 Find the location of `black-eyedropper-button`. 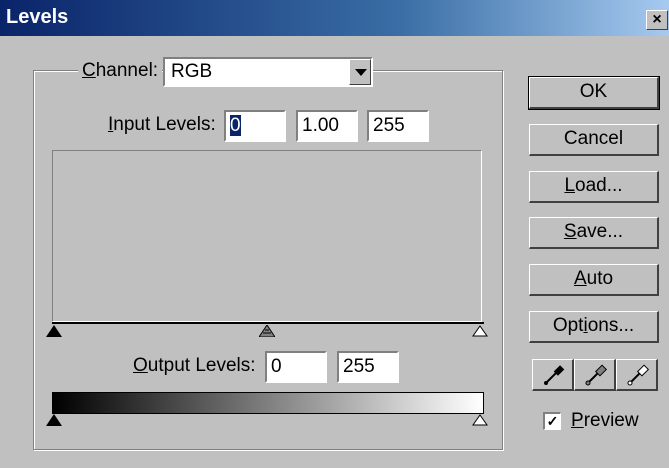

black-eyedropper-button is located at coordinates (553, 375).